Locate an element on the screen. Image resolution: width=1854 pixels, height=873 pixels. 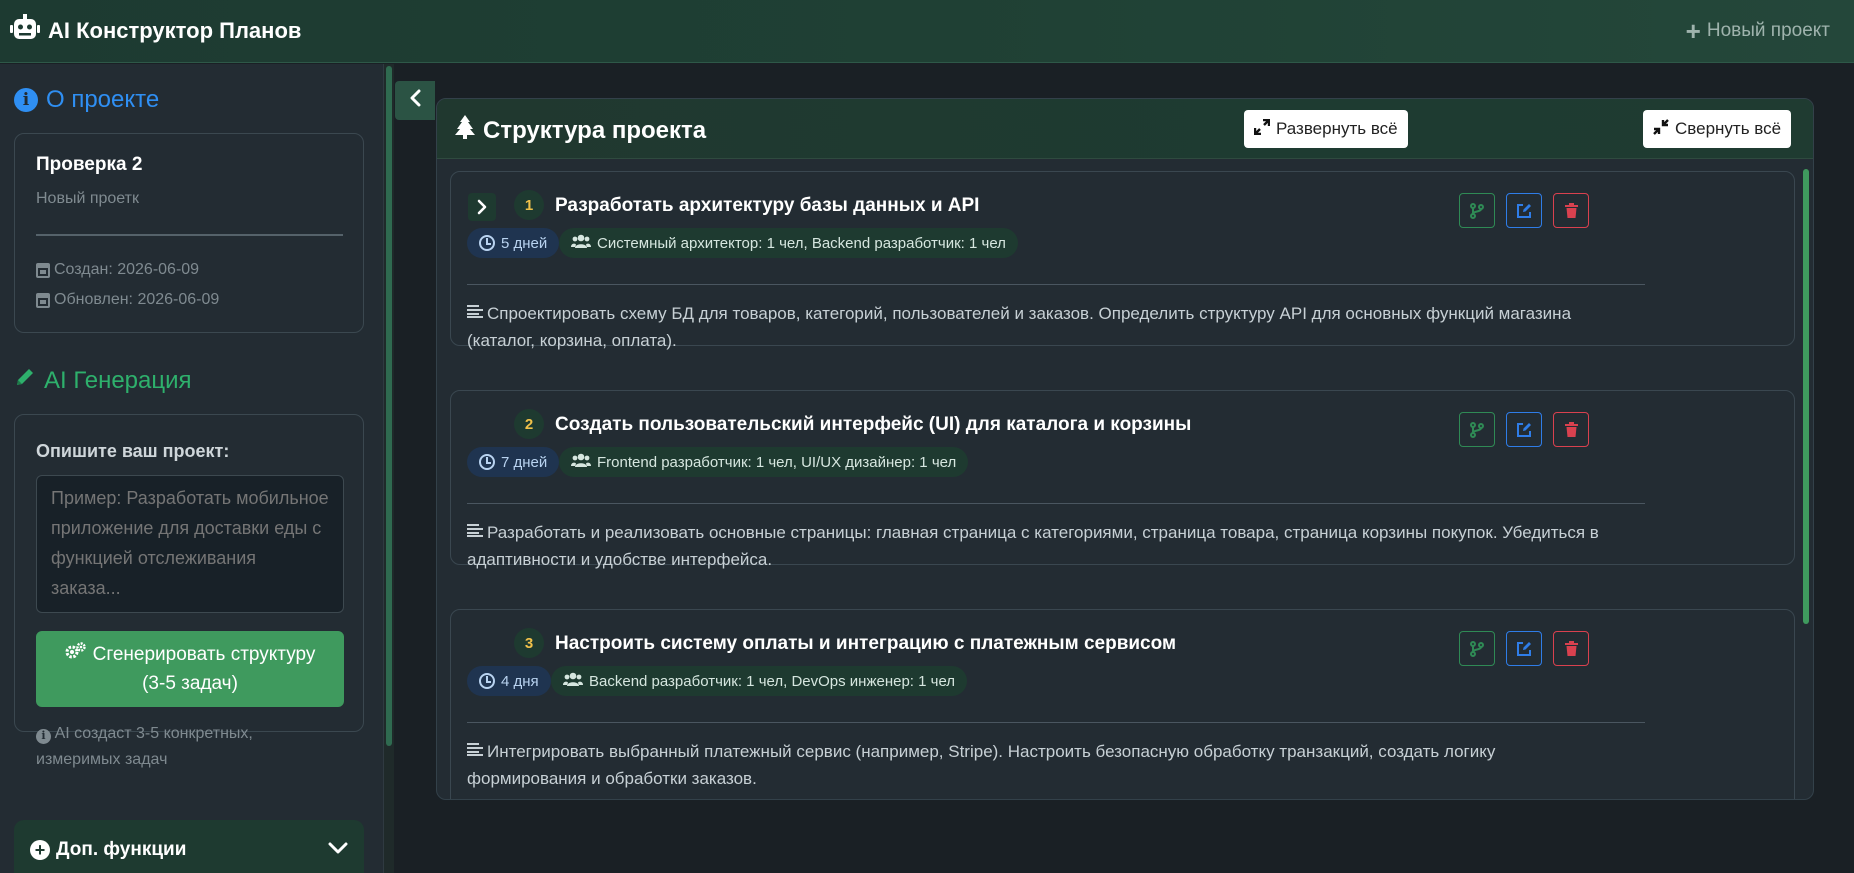
generate-structure-button: Сгенерировать структуру (3-5 задач) is located at coordinates (190, 669).